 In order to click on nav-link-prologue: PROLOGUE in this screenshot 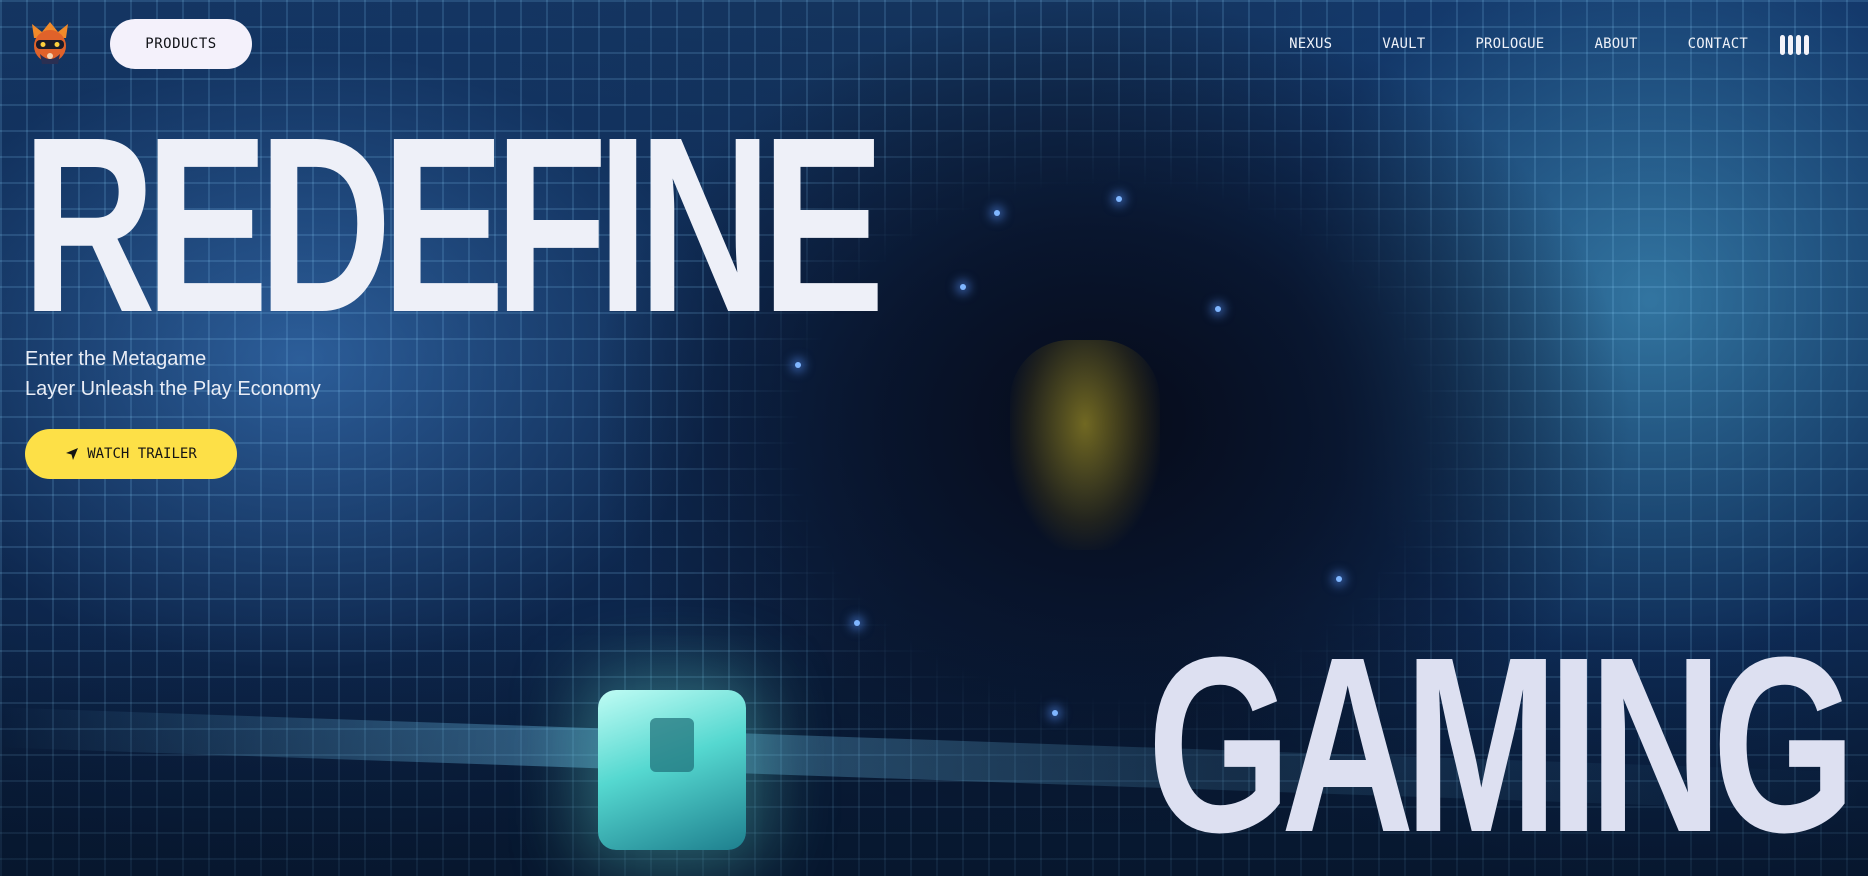, I will do `click(1509, 44)`.